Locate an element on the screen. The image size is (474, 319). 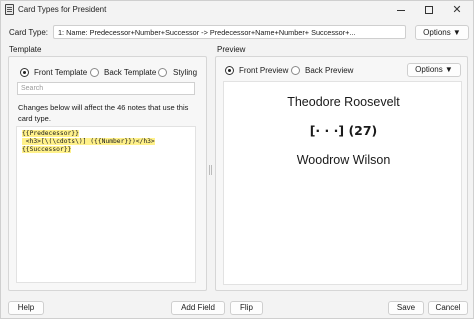
add-field-button: Add Field is located at coordinates (198, 308).